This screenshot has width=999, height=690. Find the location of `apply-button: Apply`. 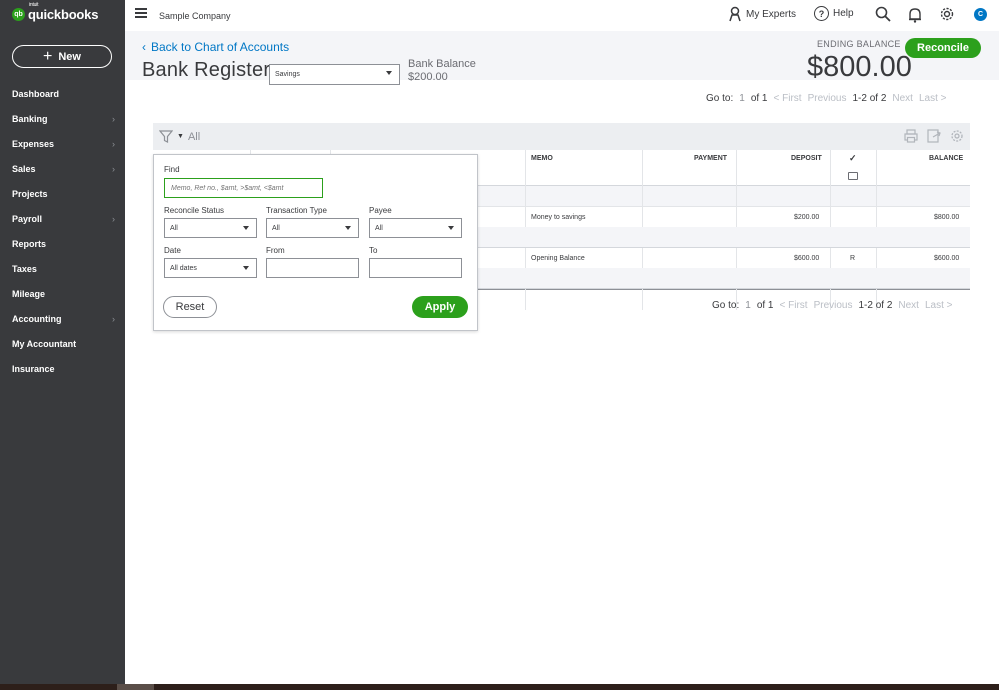

apply-button: Apply is located at coordinates (440, 307).